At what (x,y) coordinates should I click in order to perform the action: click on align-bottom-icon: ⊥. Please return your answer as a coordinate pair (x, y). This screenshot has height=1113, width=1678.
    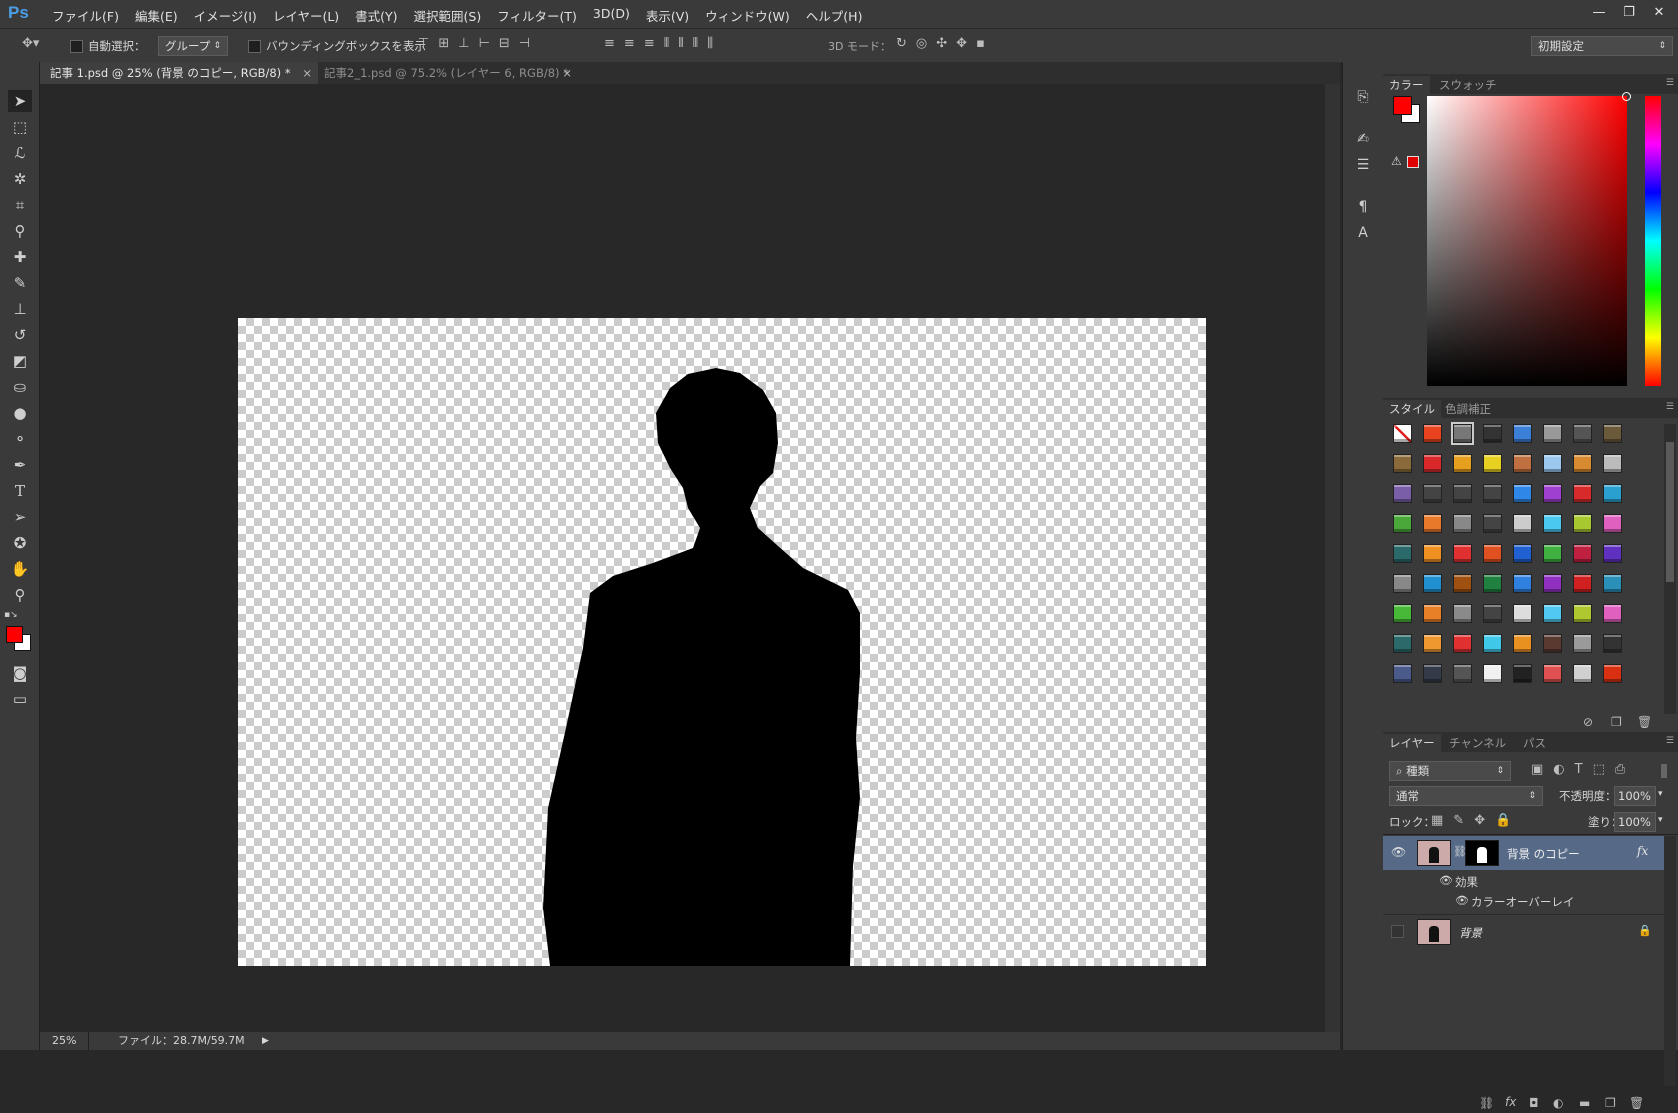
    Looking at the image, I should click on (463, 43).